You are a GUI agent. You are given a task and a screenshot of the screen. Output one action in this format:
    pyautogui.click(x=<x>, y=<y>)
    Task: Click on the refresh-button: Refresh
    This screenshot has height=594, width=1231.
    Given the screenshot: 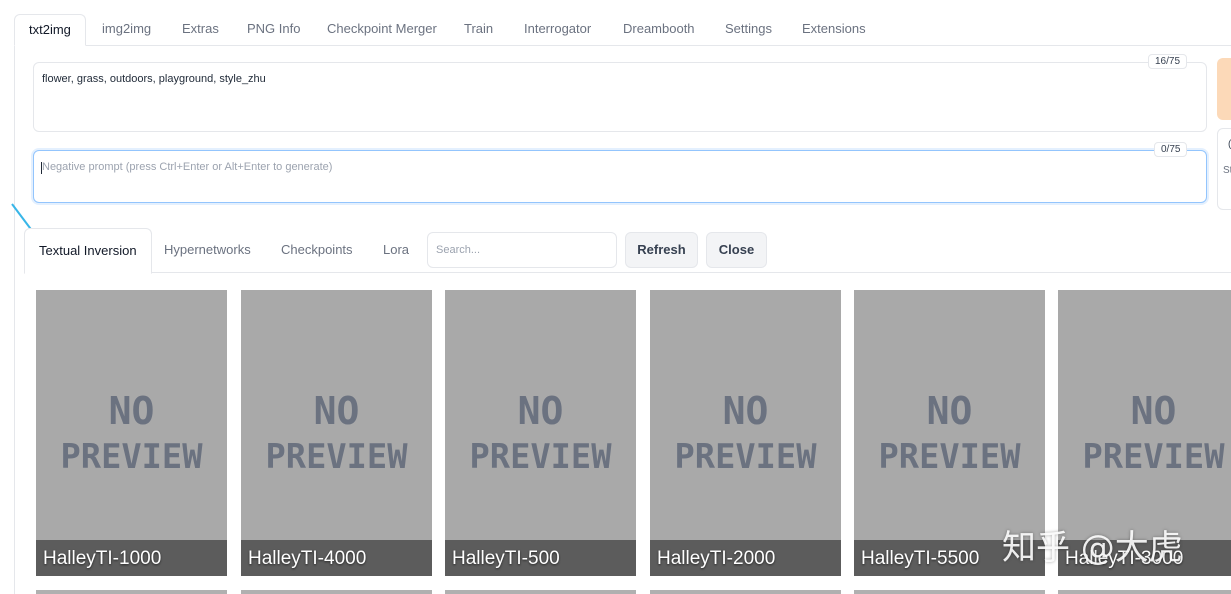 What is the action you would take?
    pyautogui.click(x=661, y=250)
    